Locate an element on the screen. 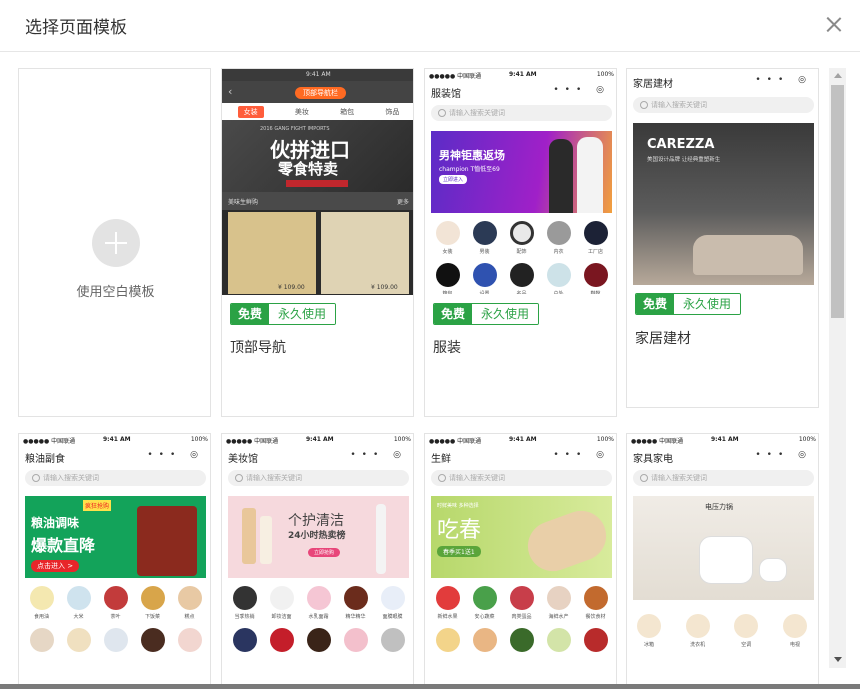  tab-strip: 女装 美妆 箱包 饰品 is located at coordinates (317, 111).